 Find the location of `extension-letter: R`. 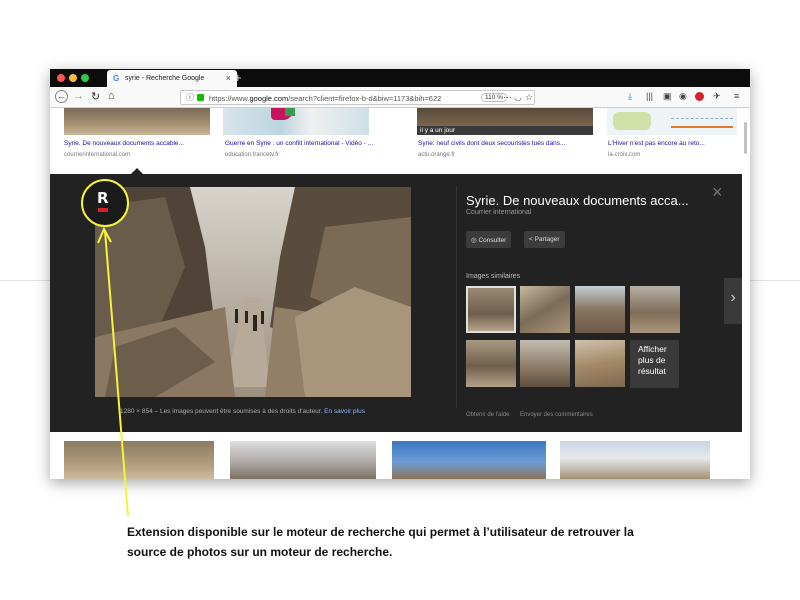

extension-letter: R is located at coordinates (103, 198).